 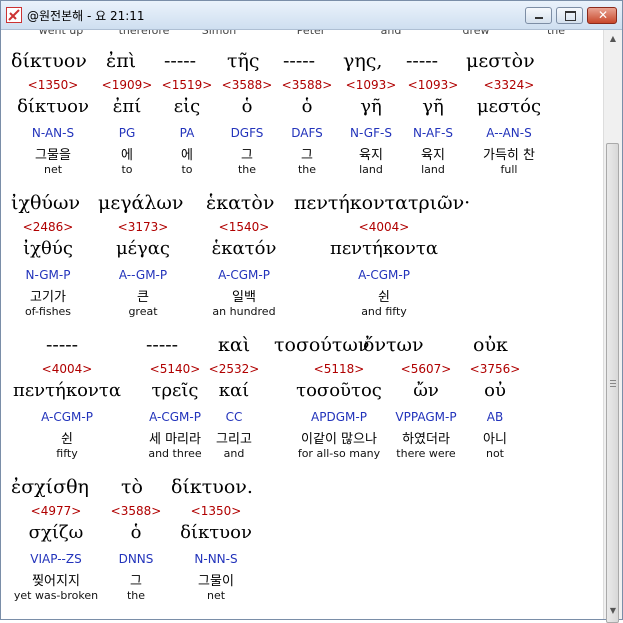 I want to click on strong-number: <2486>, so click(x=48, y=227).